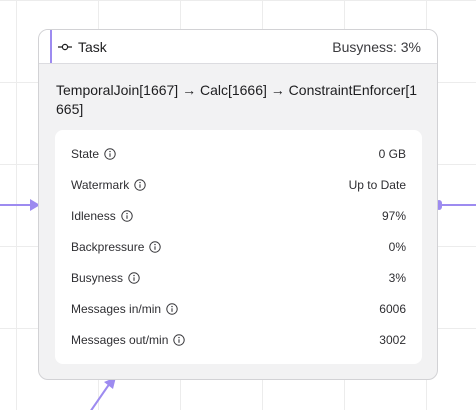  I want to click on metric-row-messages-in: Messages in/min 6006, so click(238, 308).